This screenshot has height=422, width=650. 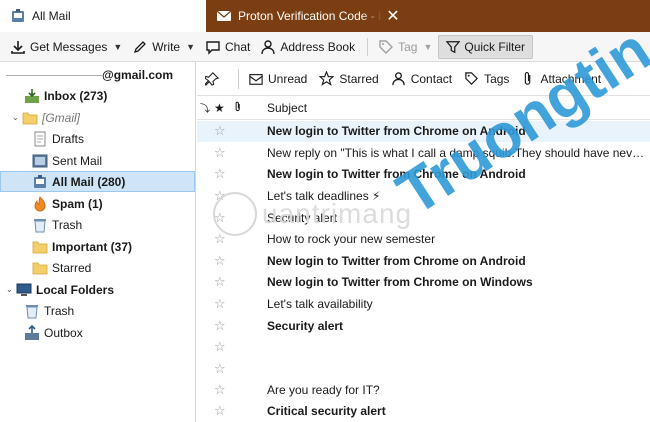 I want to click on folder-spam: Spam (1), so click(x=97, y=203).